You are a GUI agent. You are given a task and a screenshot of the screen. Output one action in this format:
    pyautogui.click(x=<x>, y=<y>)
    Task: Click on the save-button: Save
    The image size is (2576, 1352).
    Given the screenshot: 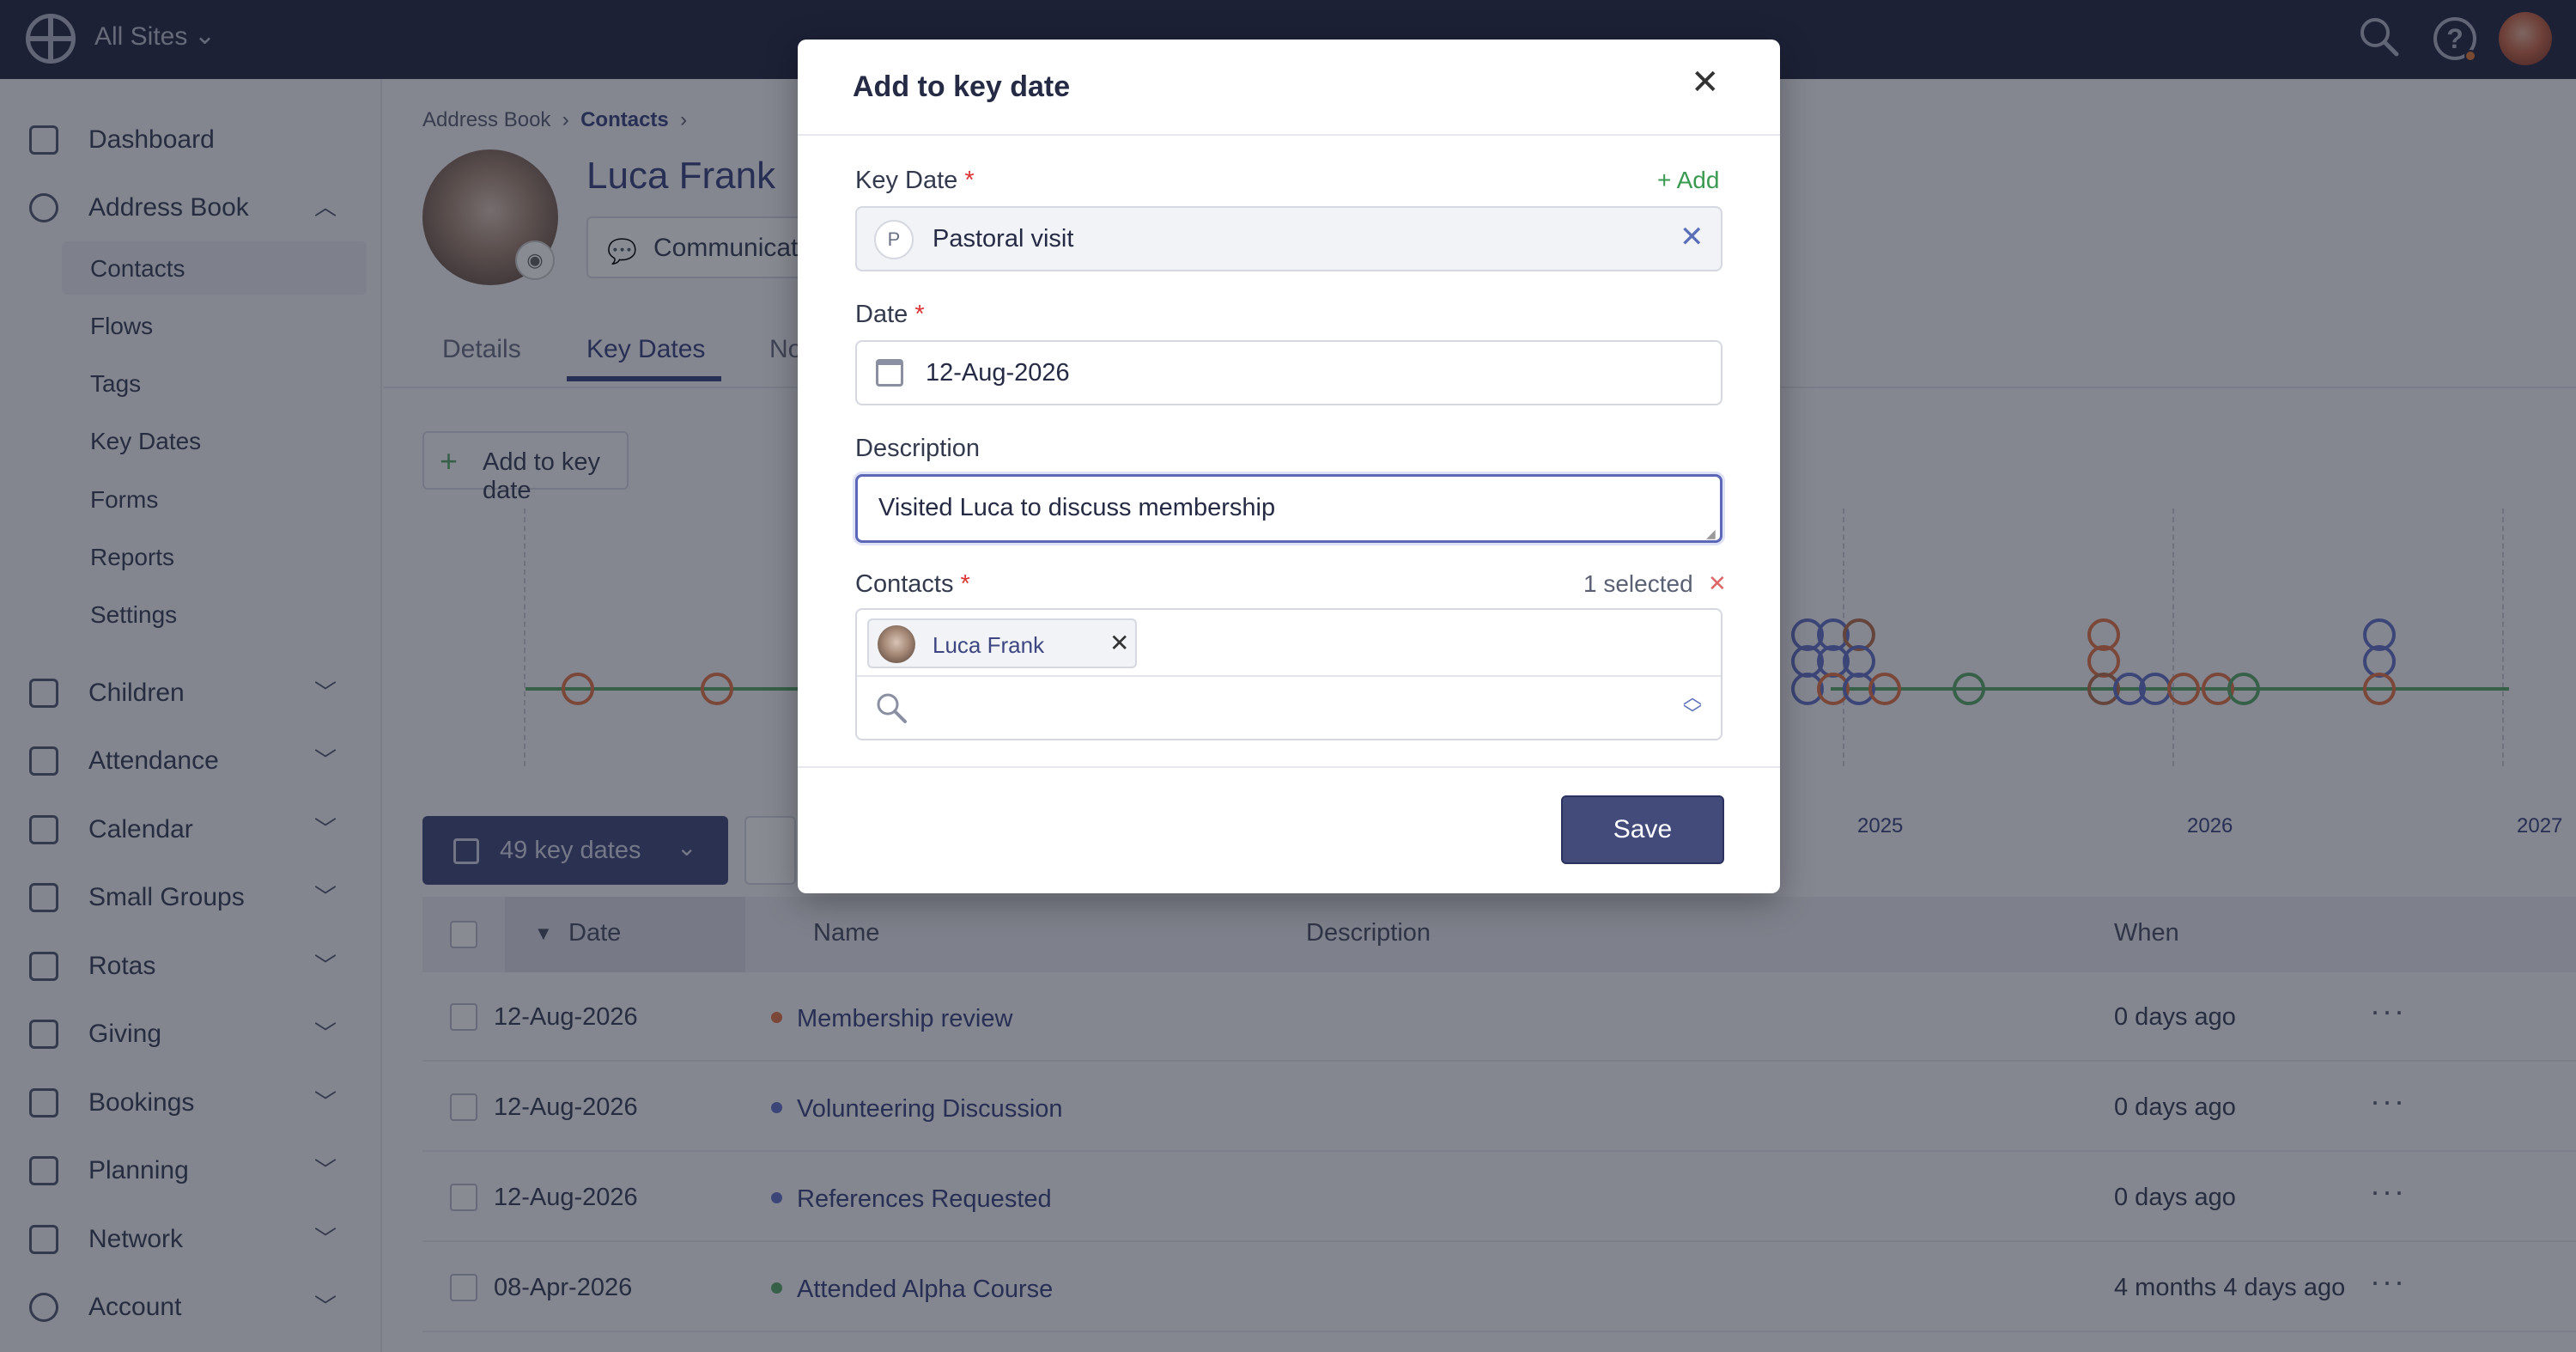 What is the action you would take?
    pyautogui.click(x=1642, y=829)
    